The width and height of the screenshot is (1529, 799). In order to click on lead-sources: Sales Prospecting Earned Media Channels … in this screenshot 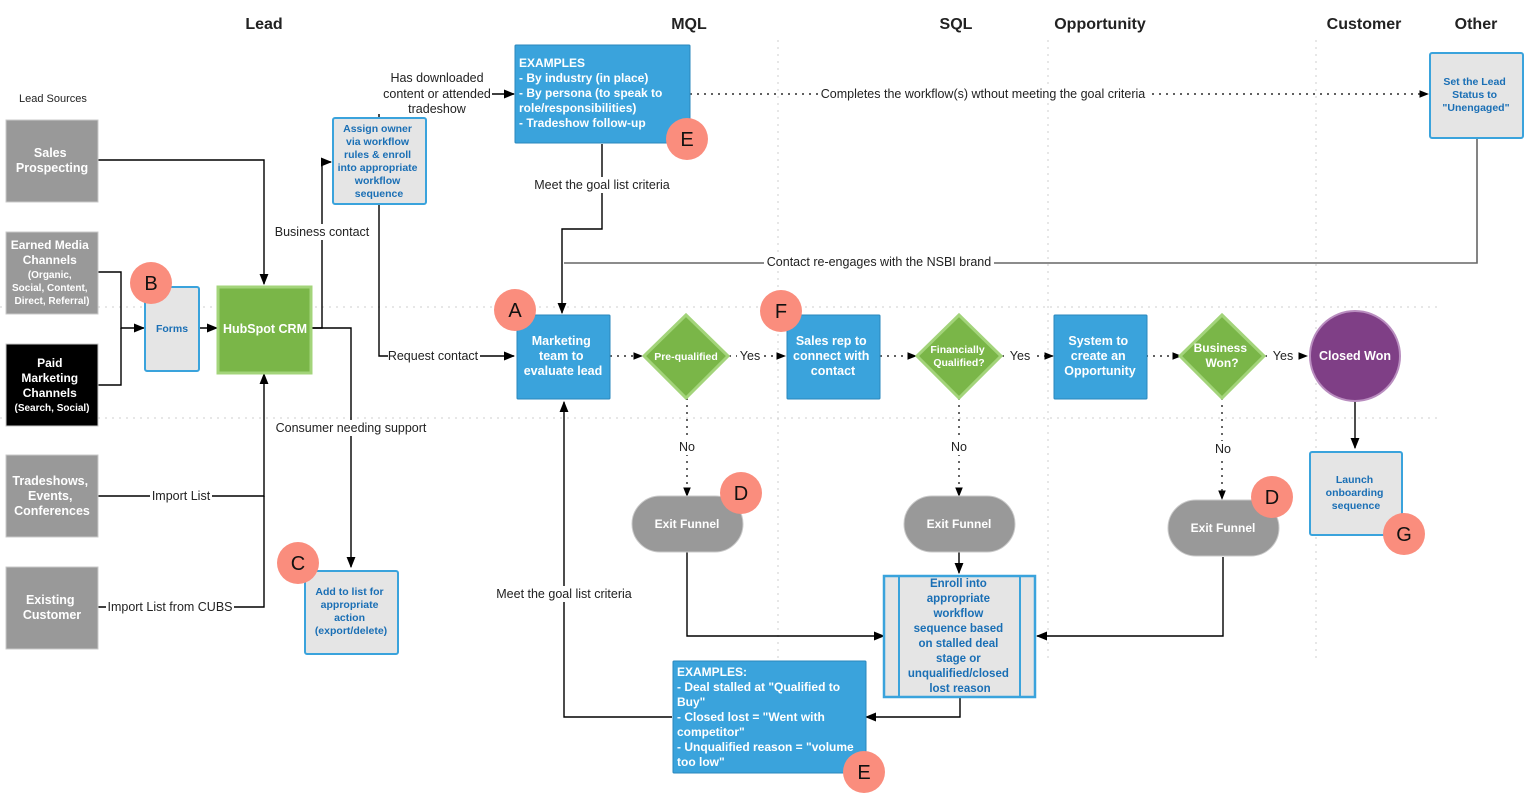, I will do `click(52, 384)`.